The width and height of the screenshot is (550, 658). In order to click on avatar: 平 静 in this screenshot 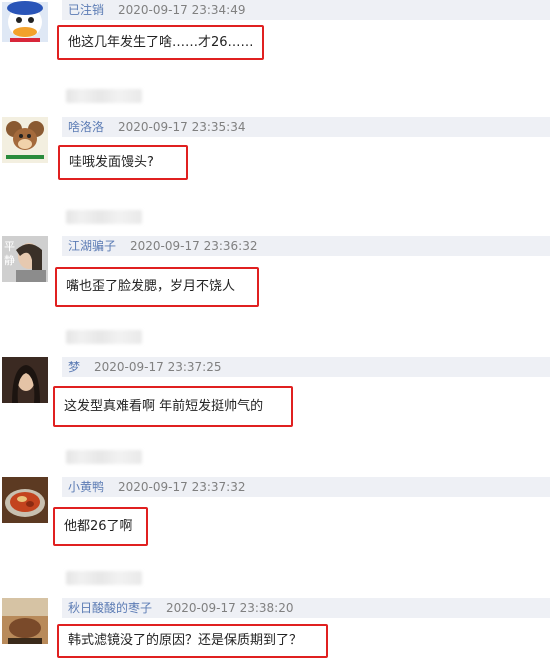, I will do `click(25, 259)`.